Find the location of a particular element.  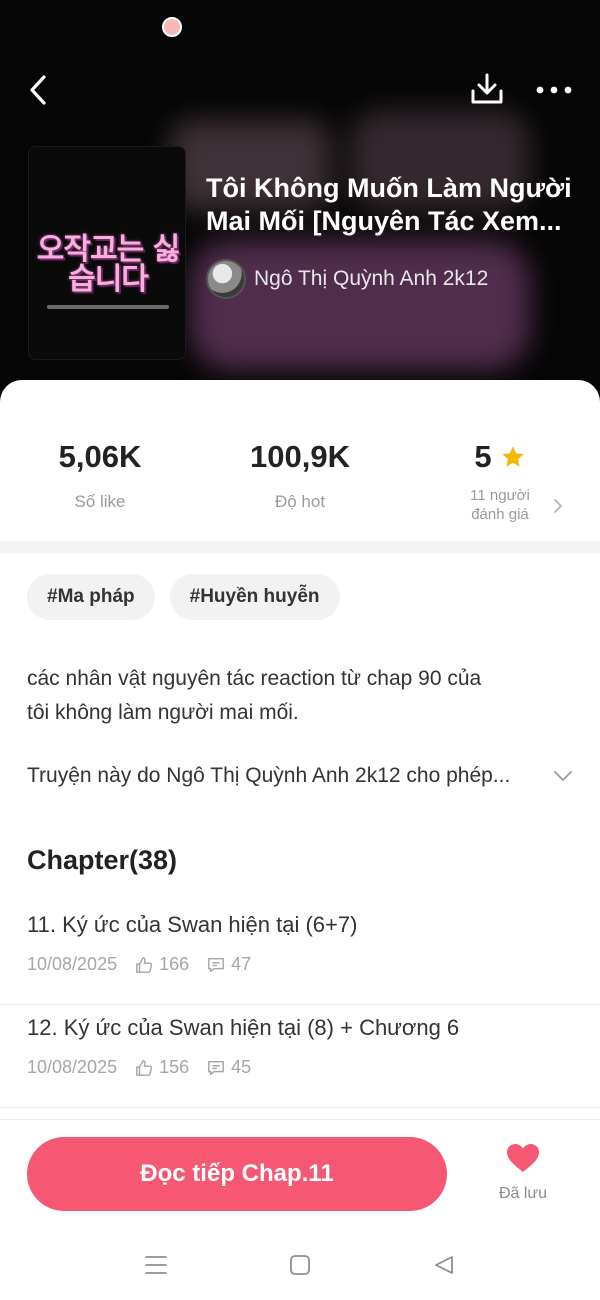

back-triangle-icon is located at coordinates (444, 1265).